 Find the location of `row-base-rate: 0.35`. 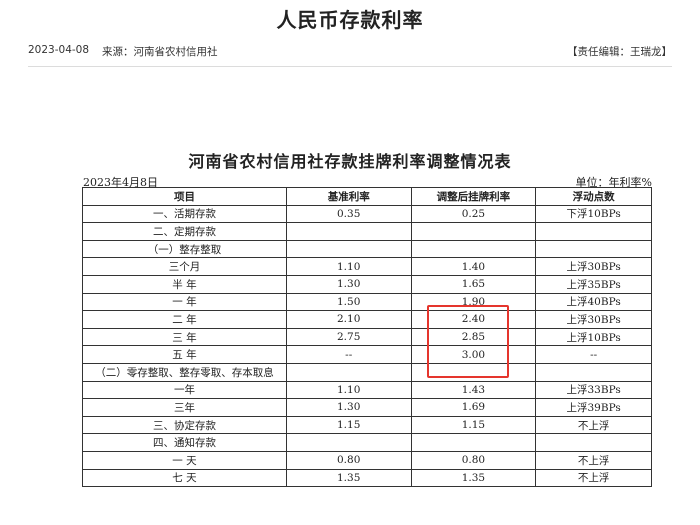

row-base-rate: 0.35 is located at coordinates (348, 214).